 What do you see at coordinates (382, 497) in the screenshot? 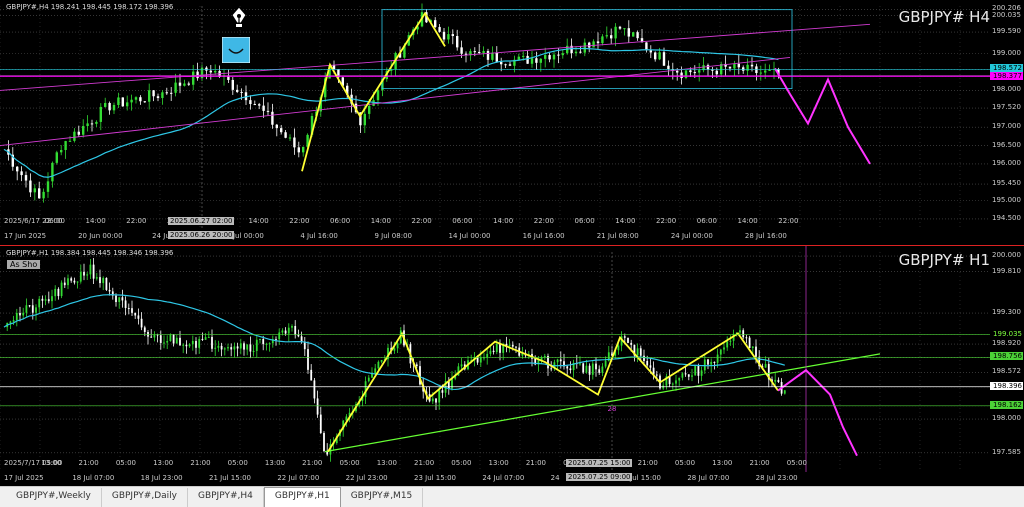
I see `tab-gbpjpy-m15: GBPJPY#,M15` at bounding box center [382, 497].